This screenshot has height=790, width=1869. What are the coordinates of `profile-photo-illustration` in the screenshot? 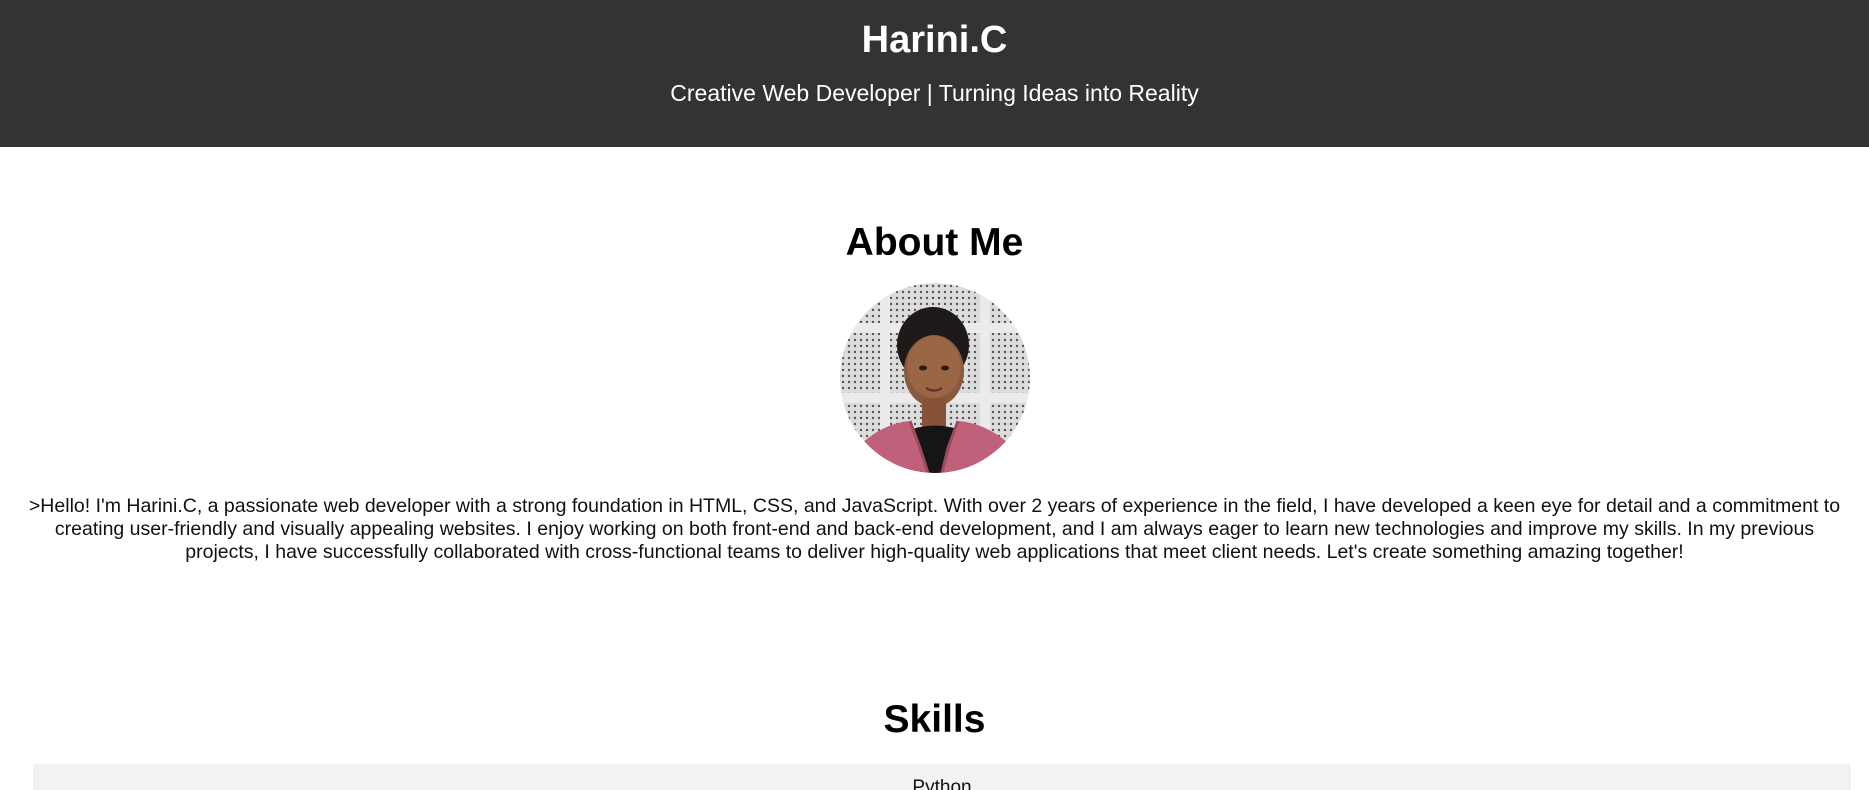 It's located at (934, 378).